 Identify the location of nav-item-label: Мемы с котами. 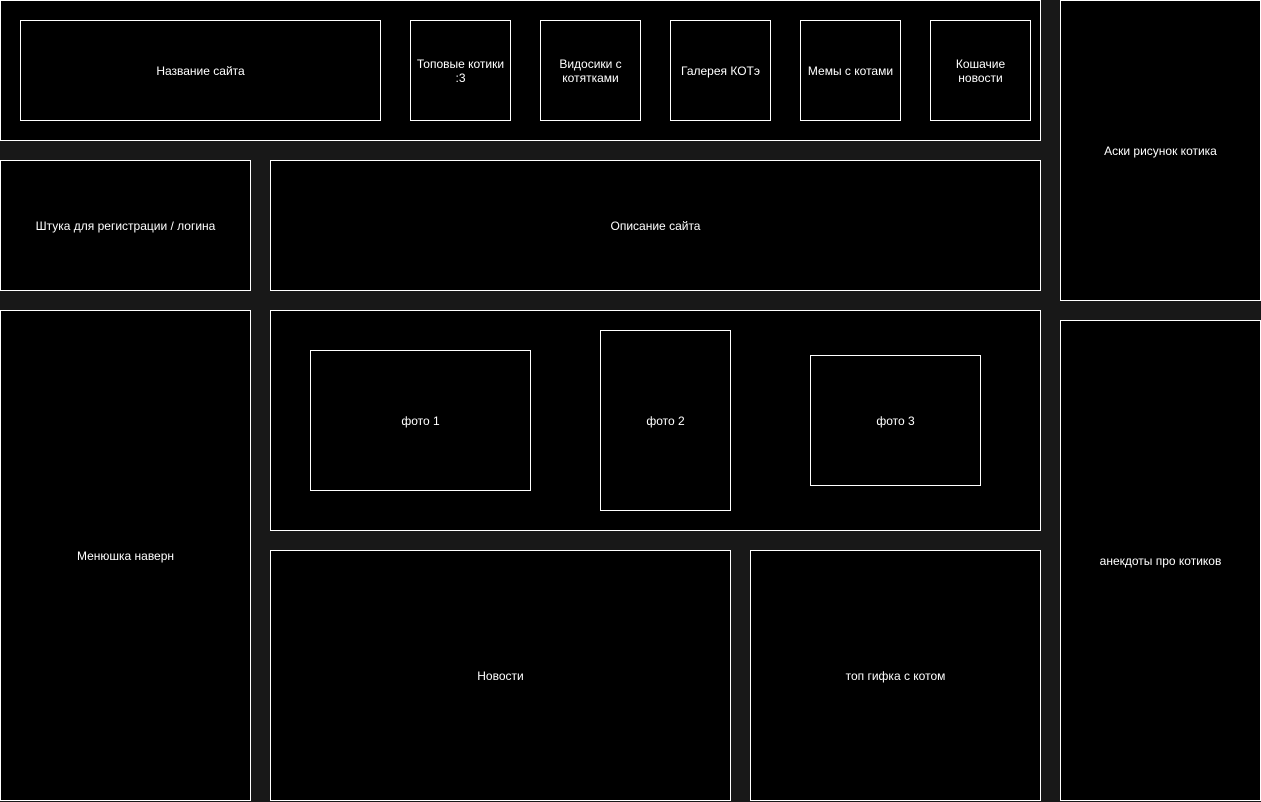
(850, 70).